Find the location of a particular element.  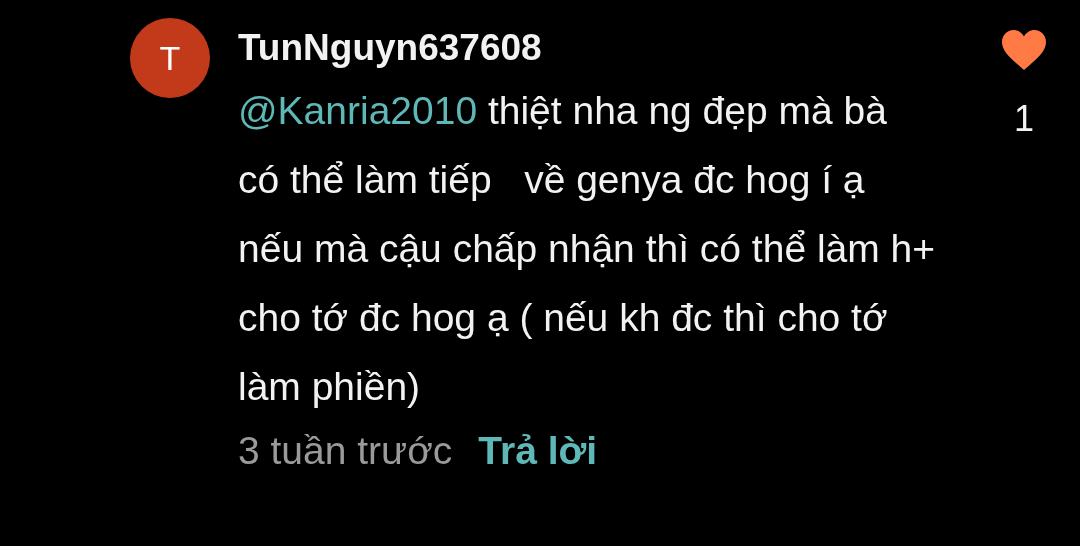

reply-link: Trả lời is located at coordinates (538, 451).